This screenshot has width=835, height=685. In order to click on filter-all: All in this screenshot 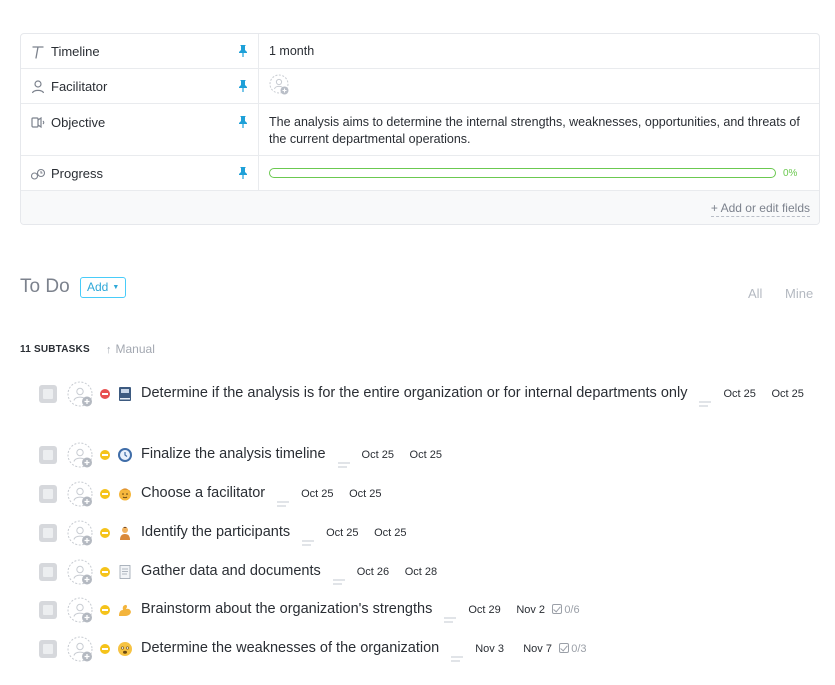, I will do `click(755, 293)`.